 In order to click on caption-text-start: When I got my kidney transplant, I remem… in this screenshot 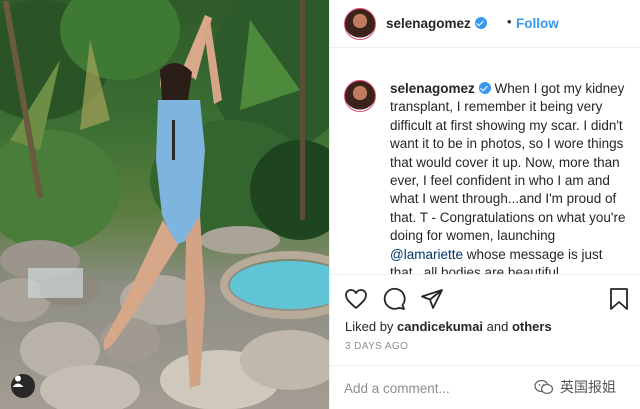, I will do `click(508, 162)`.